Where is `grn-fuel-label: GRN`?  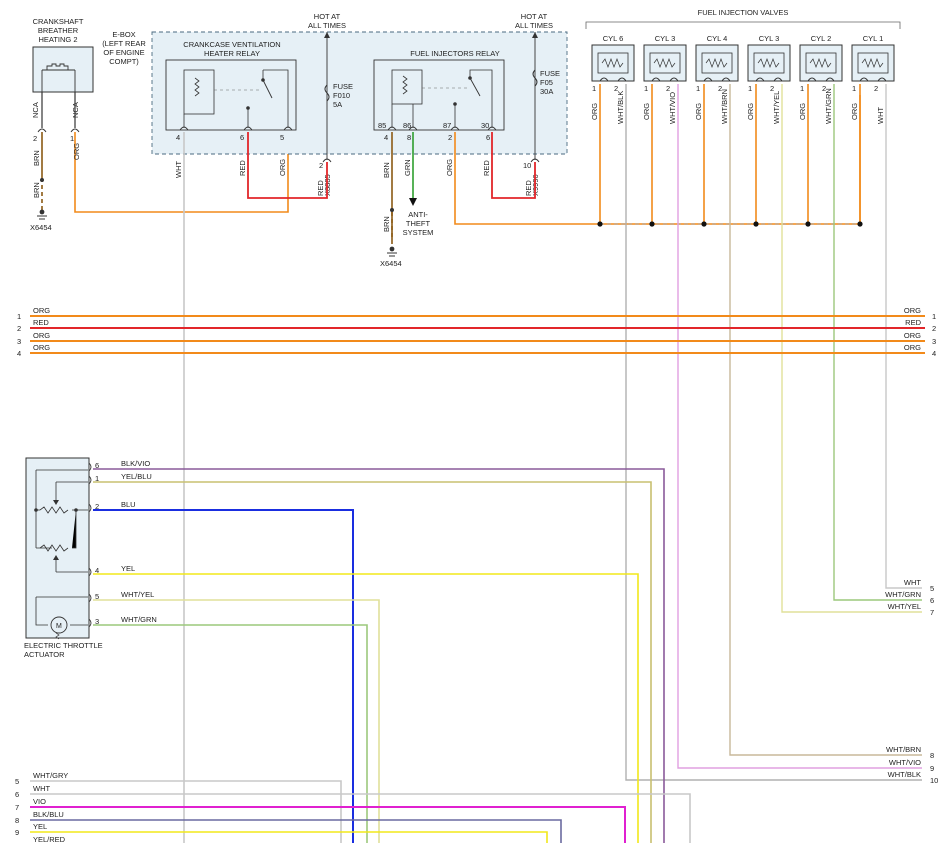 grn-fuel-label: GRN is located at coordinates (407, 167).